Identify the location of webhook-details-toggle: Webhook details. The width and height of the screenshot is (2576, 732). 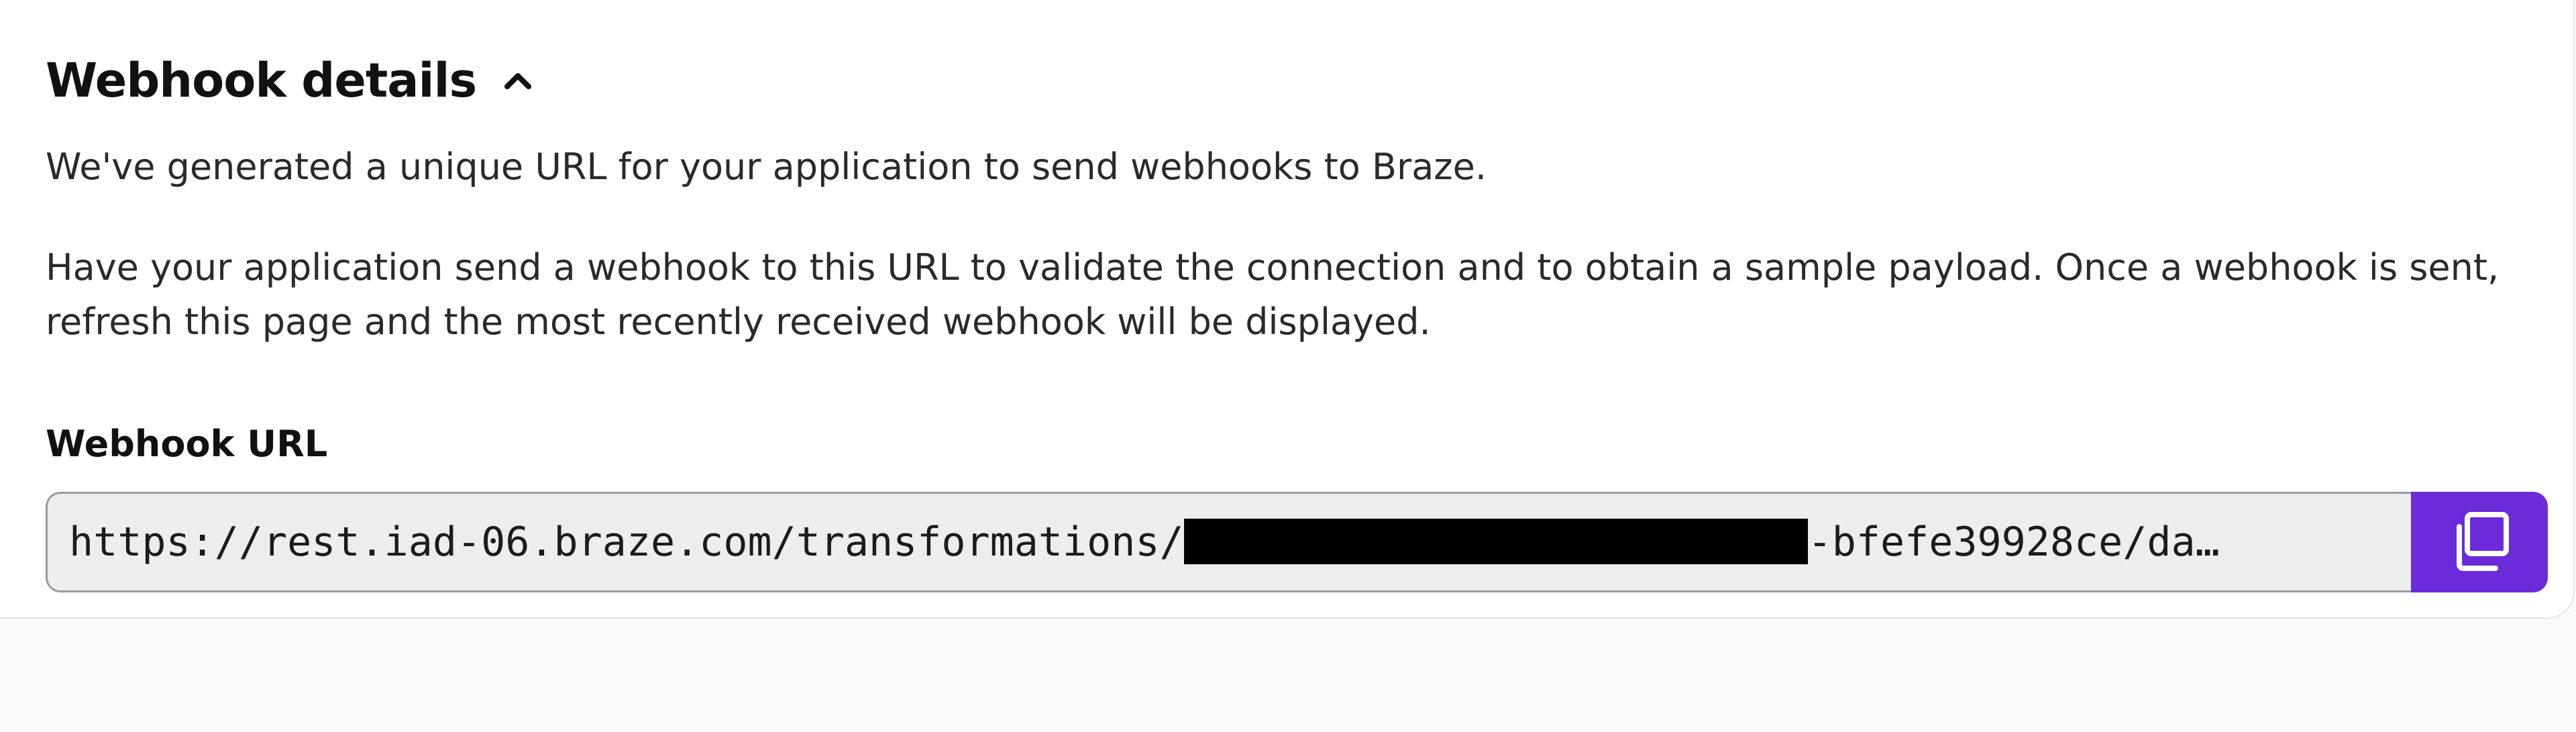
(290, 80).